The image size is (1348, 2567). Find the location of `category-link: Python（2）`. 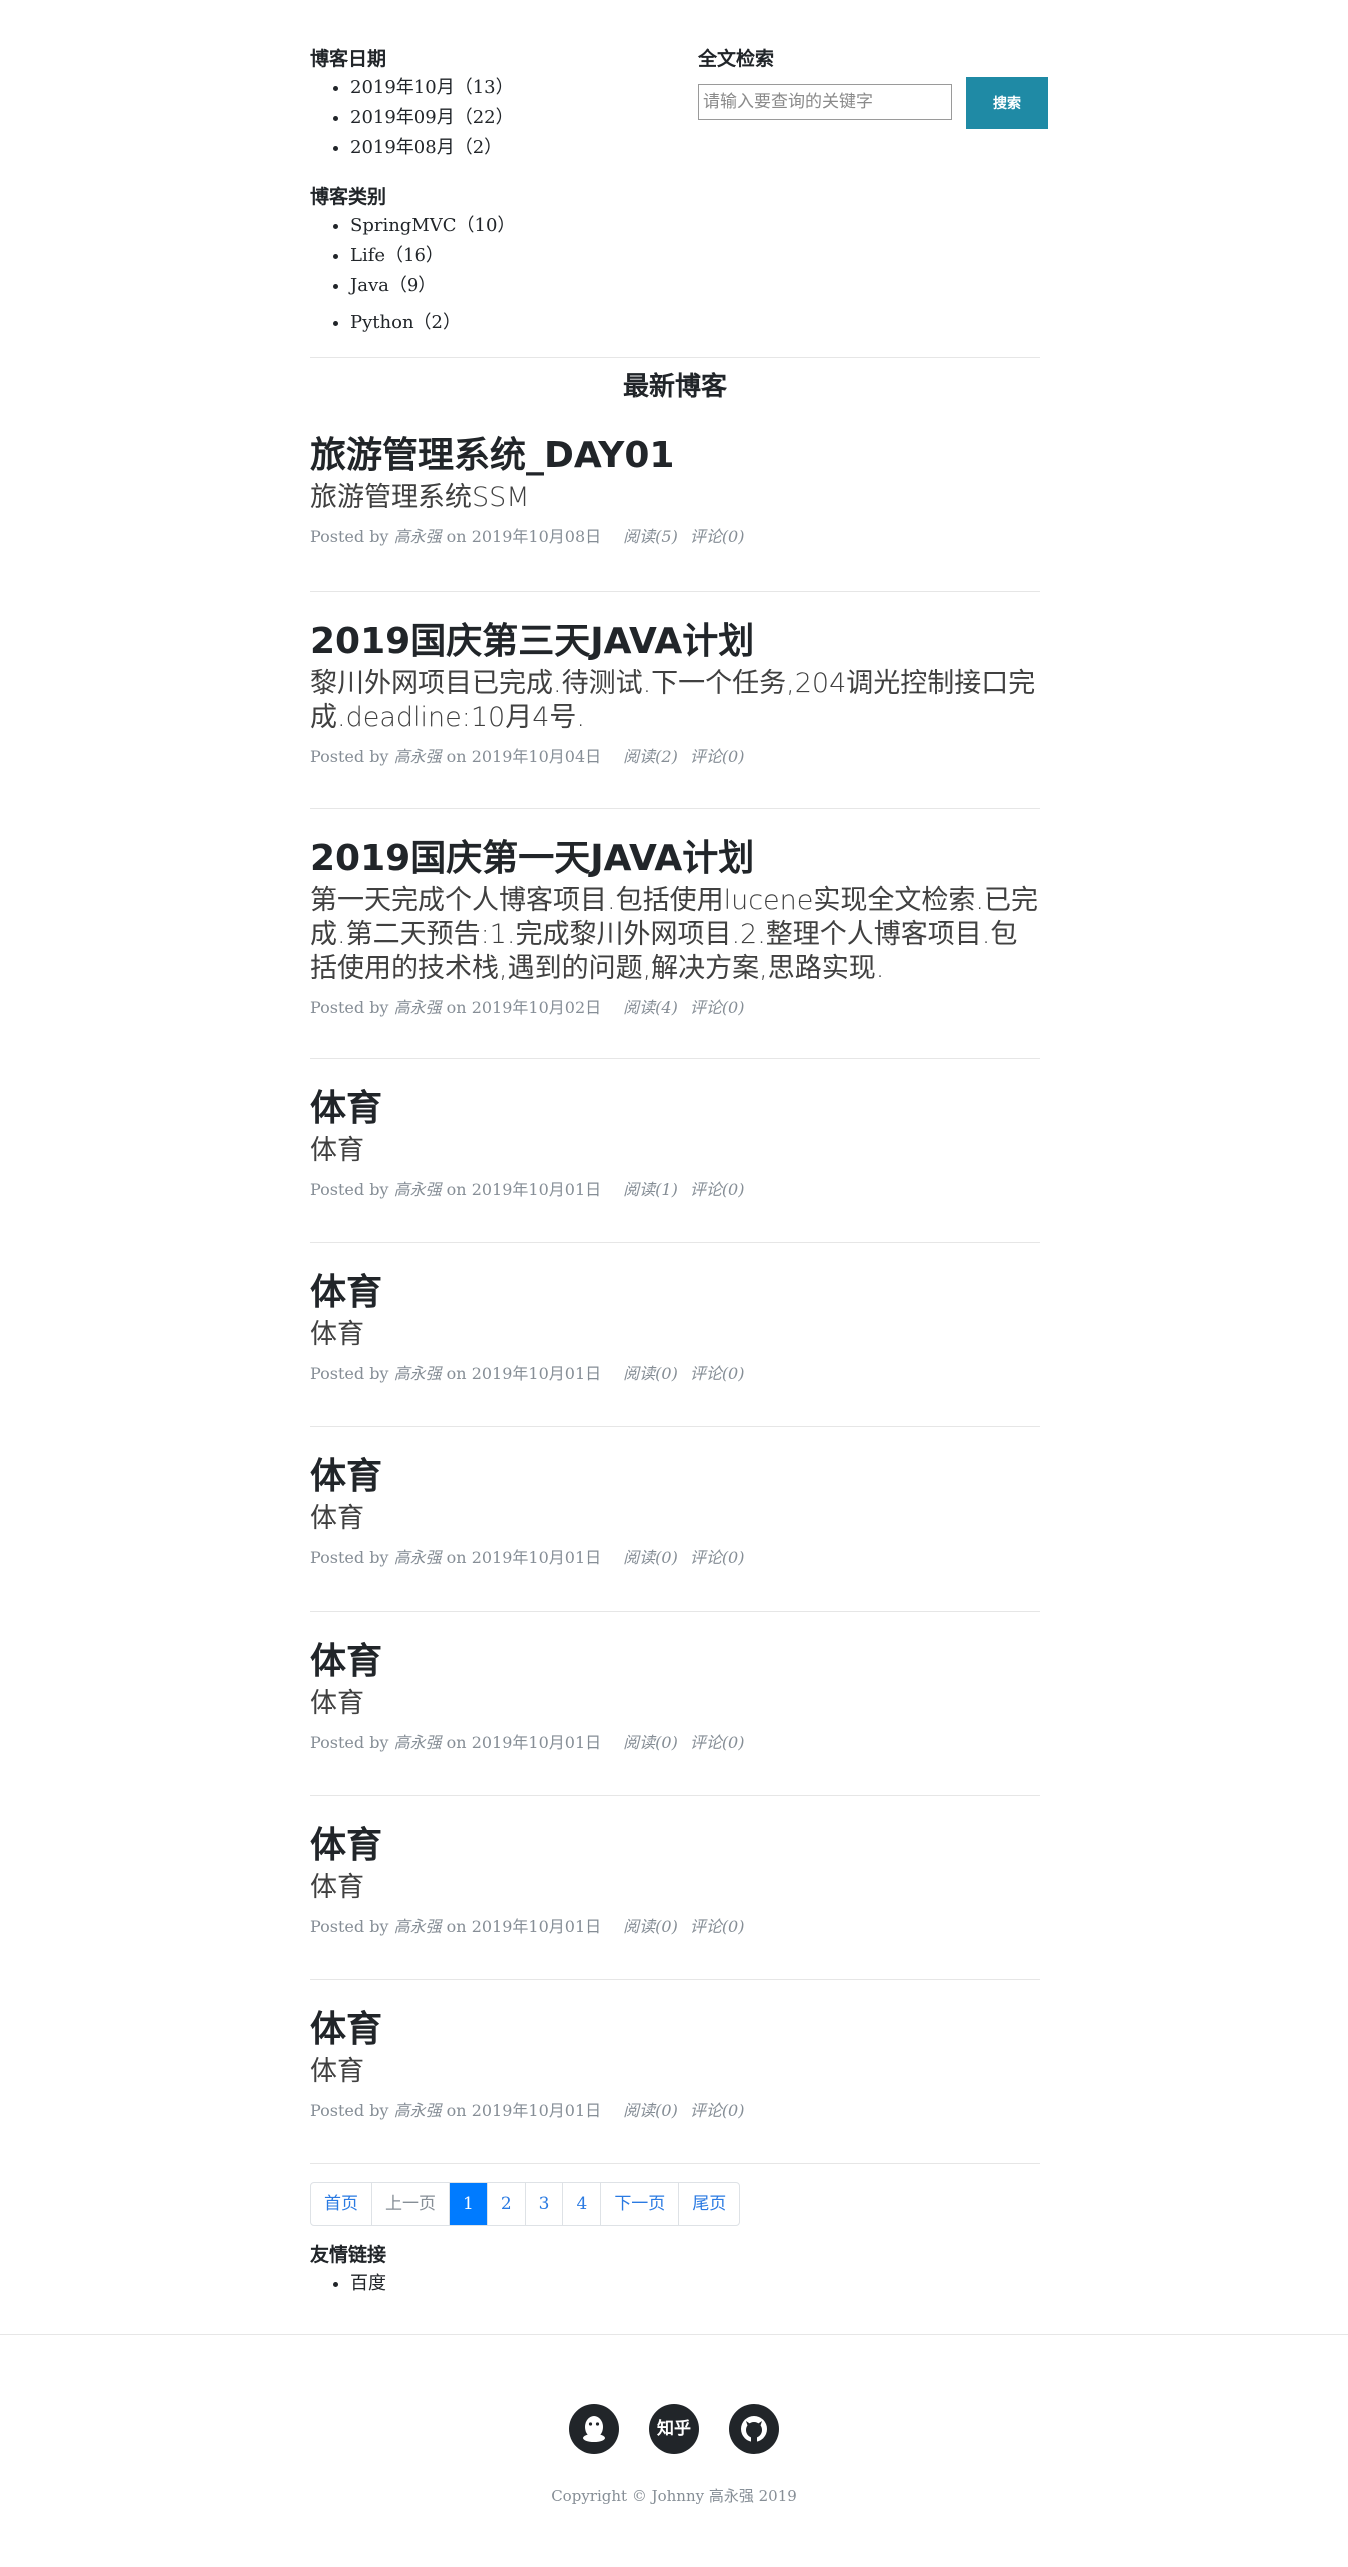

category-link: Python（2） is located at coordinates (405, 322).